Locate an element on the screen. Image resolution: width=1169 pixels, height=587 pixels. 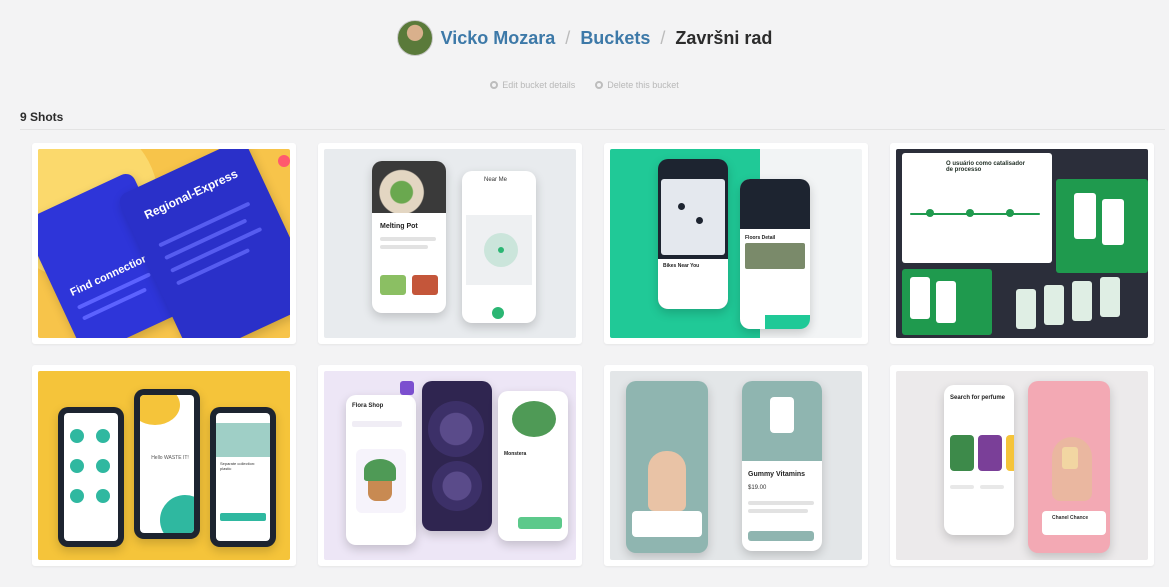
shot-card: O usuário como catalisador de processo is located at coordinates (1022, 243).